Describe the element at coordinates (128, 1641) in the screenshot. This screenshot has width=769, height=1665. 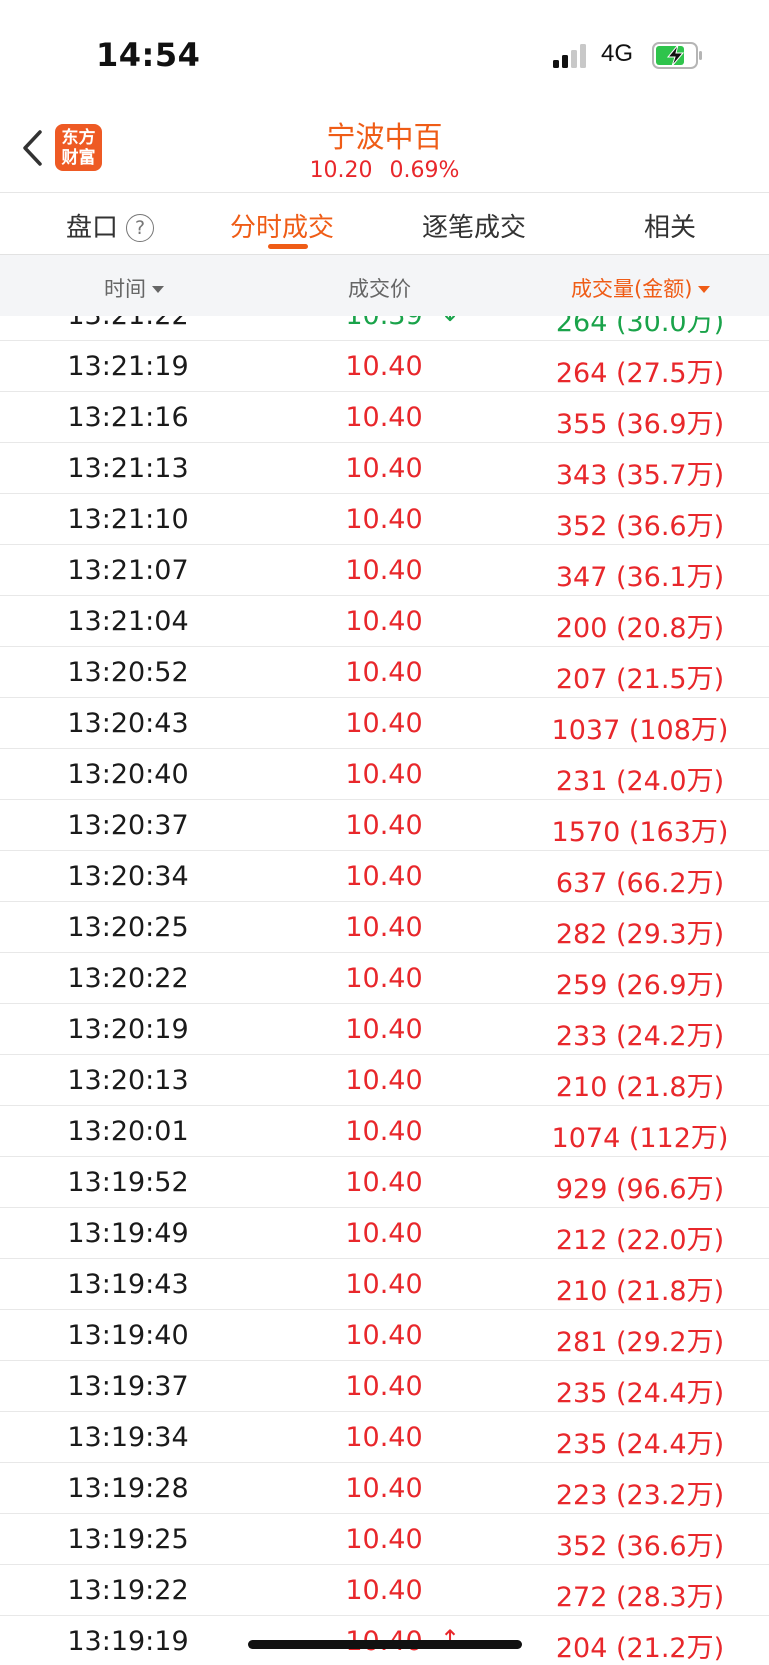
I see `trade-time: 13:19:19` at that location.